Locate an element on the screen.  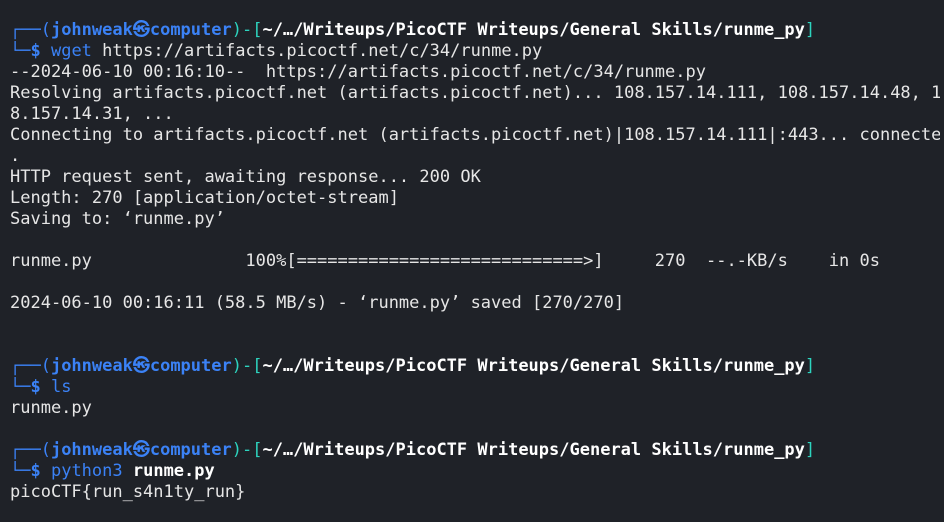
output-line: Saving to: ‘runme.py’ is located at coordinates (117, 219).